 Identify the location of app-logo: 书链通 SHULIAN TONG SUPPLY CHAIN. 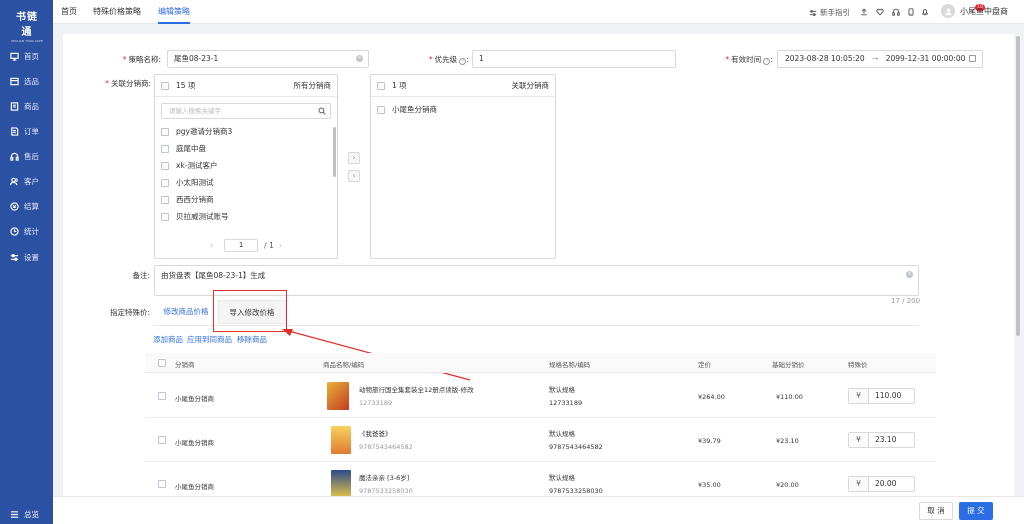
(27, 25).